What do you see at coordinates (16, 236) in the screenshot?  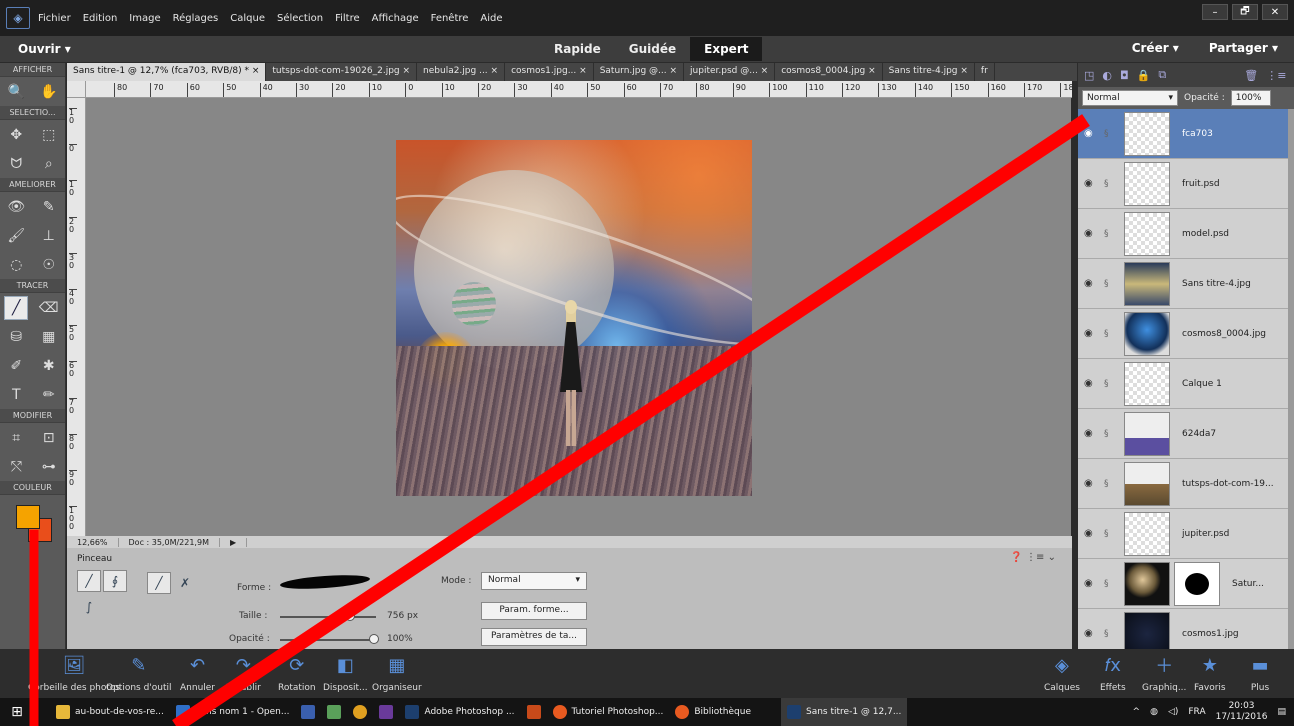 I see `smart-brush-icon: 🖌` at bounding box center [16, 236].